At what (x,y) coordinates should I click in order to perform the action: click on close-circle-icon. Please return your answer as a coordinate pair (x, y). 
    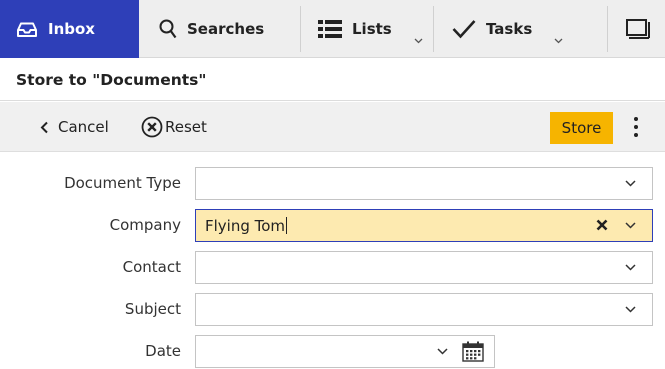
    Looking at the image, I should click on (152, 127).